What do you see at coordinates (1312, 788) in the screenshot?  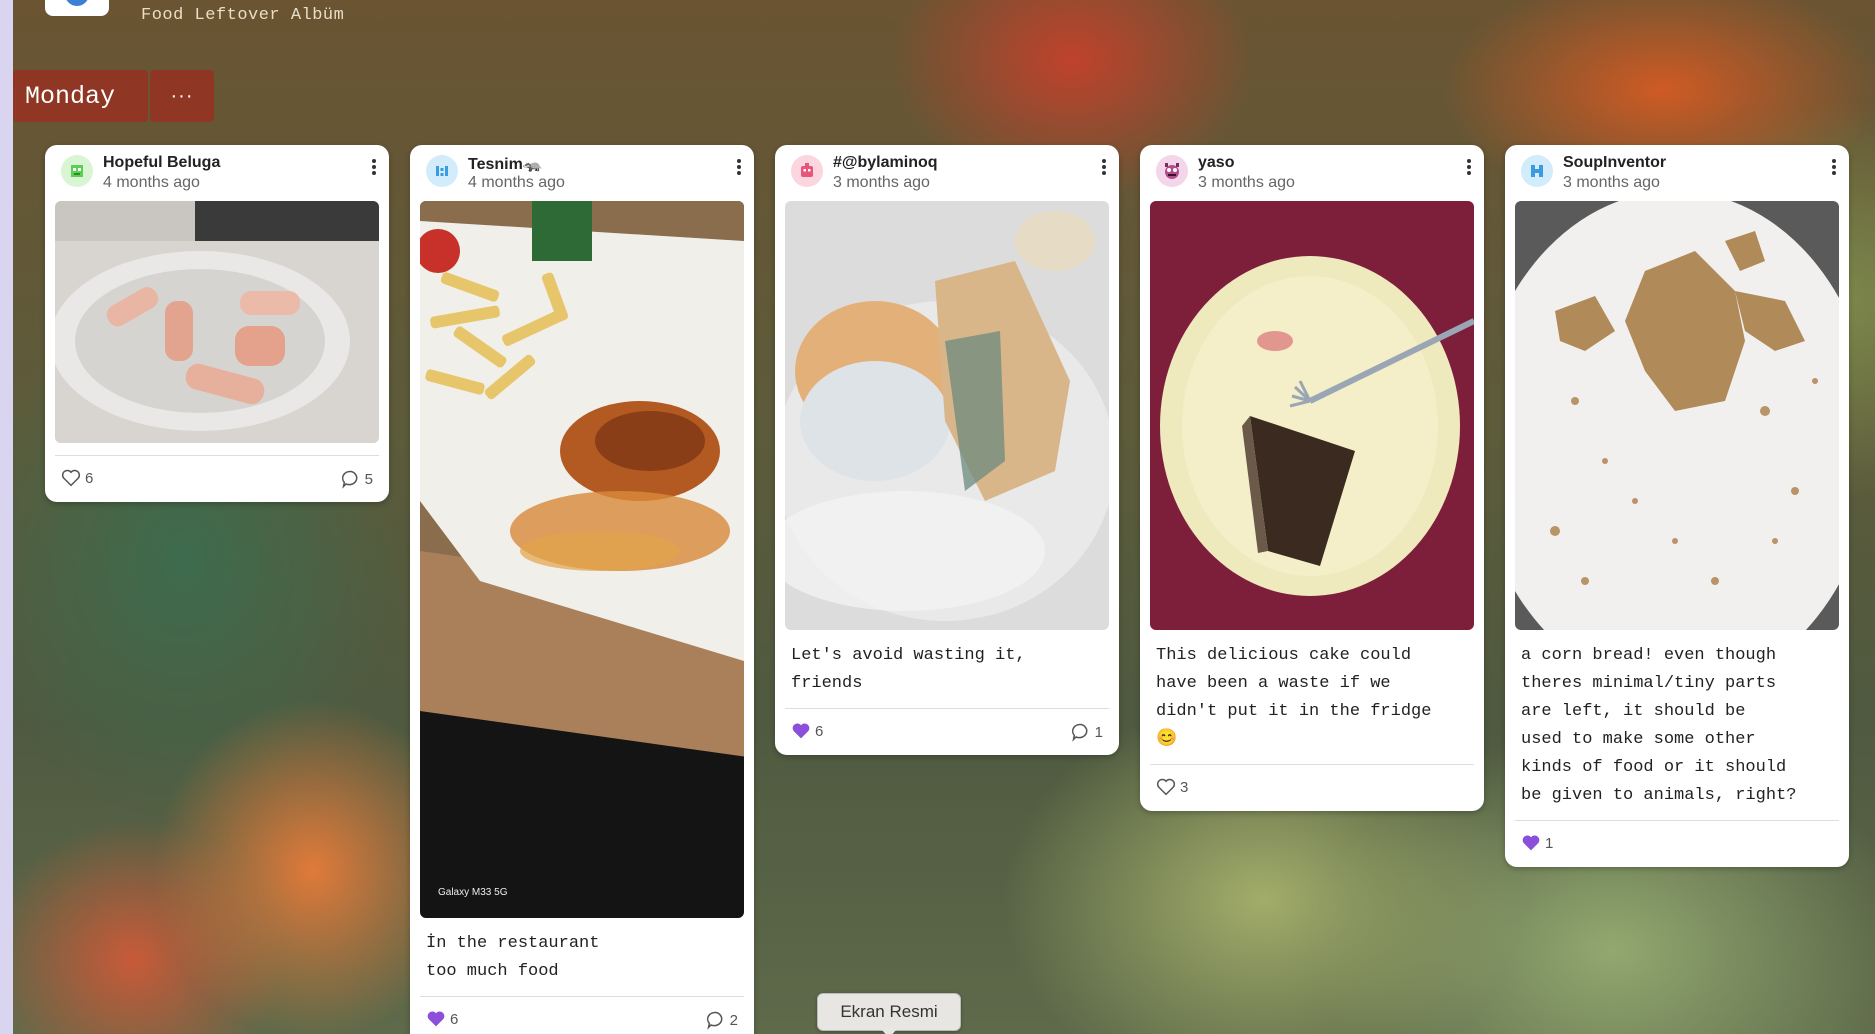 I see `post-footer: 3` at bounding box center [1312, 788].